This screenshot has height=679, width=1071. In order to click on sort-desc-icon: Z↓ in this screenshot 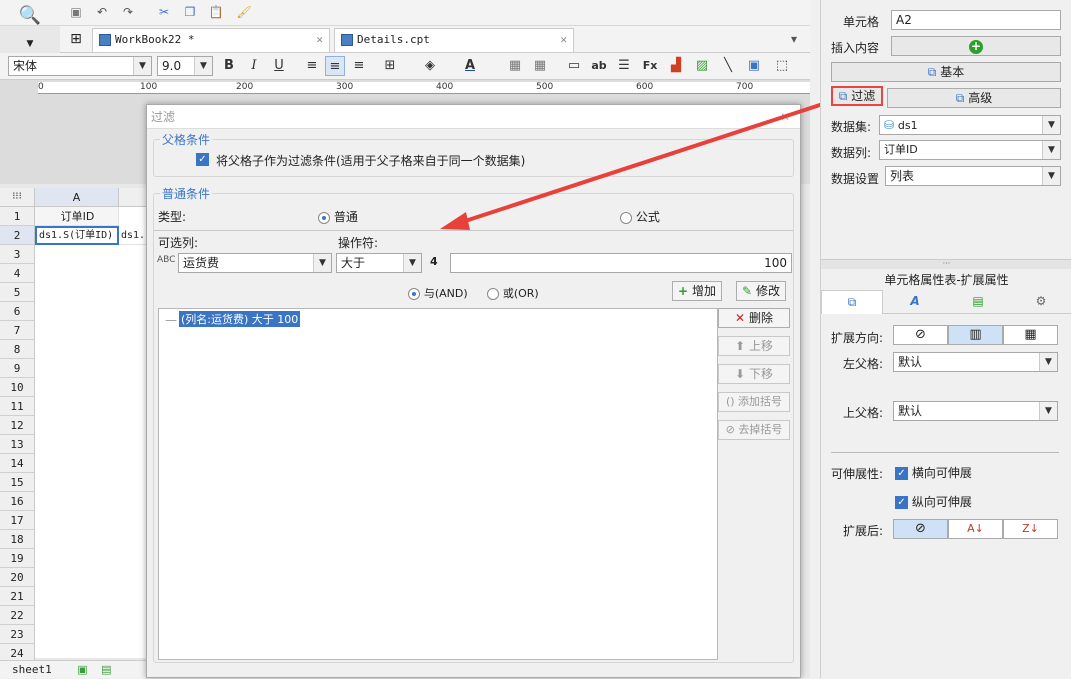, I will do `click(1030, 528)`.